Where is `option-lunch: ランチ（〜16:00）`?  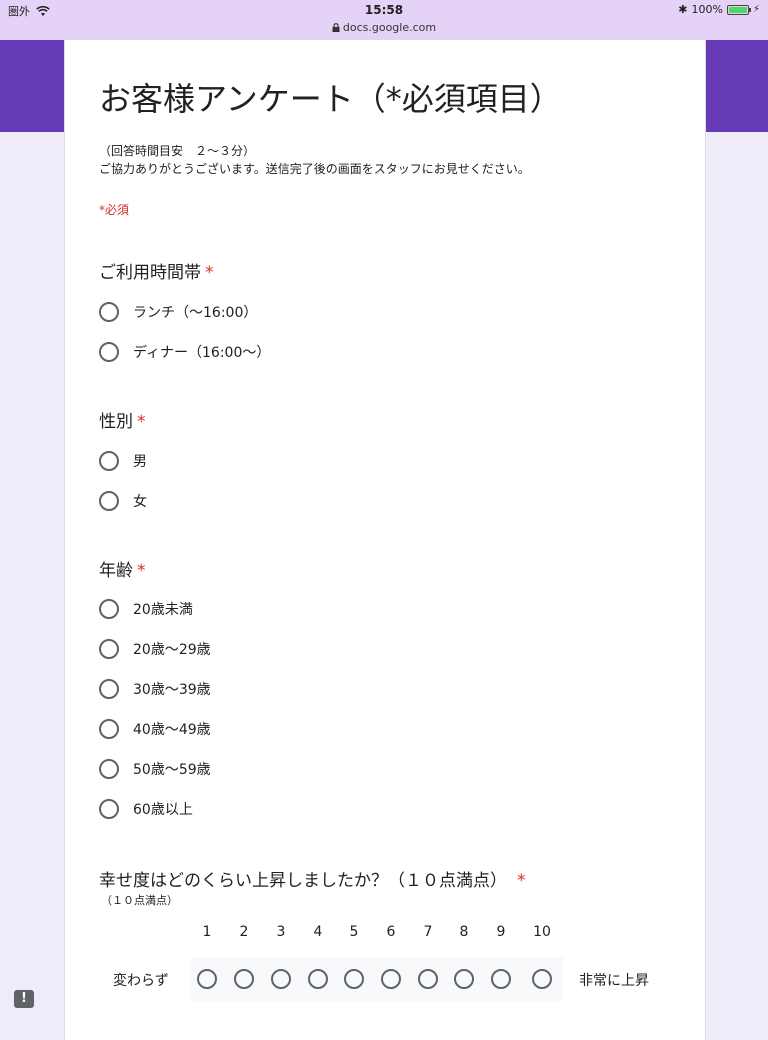
option-lunch: ランチ（〜16:00） is located at coordinates (178, 312).